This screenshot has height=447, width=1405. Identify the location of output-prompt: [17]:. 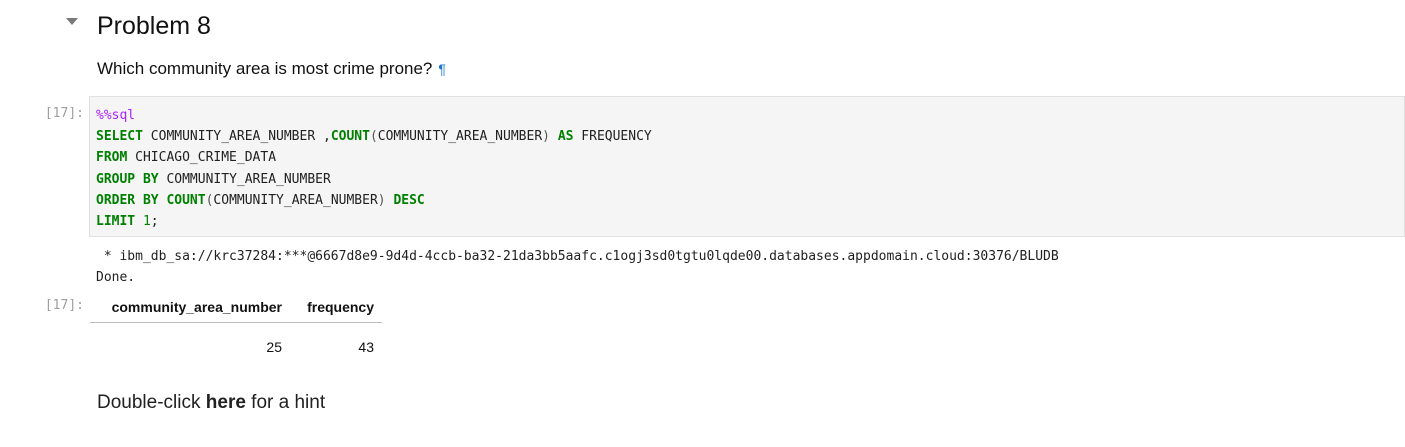
(64, 305).